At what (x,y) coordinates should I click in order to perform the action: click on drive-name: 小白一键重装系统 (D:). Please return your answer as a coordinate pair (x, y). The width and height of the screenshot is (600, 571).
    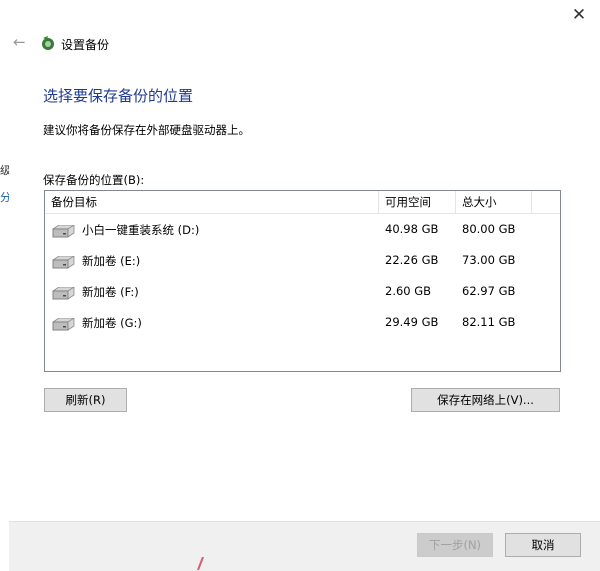
    Looking at the image, I should click on (141, 230).